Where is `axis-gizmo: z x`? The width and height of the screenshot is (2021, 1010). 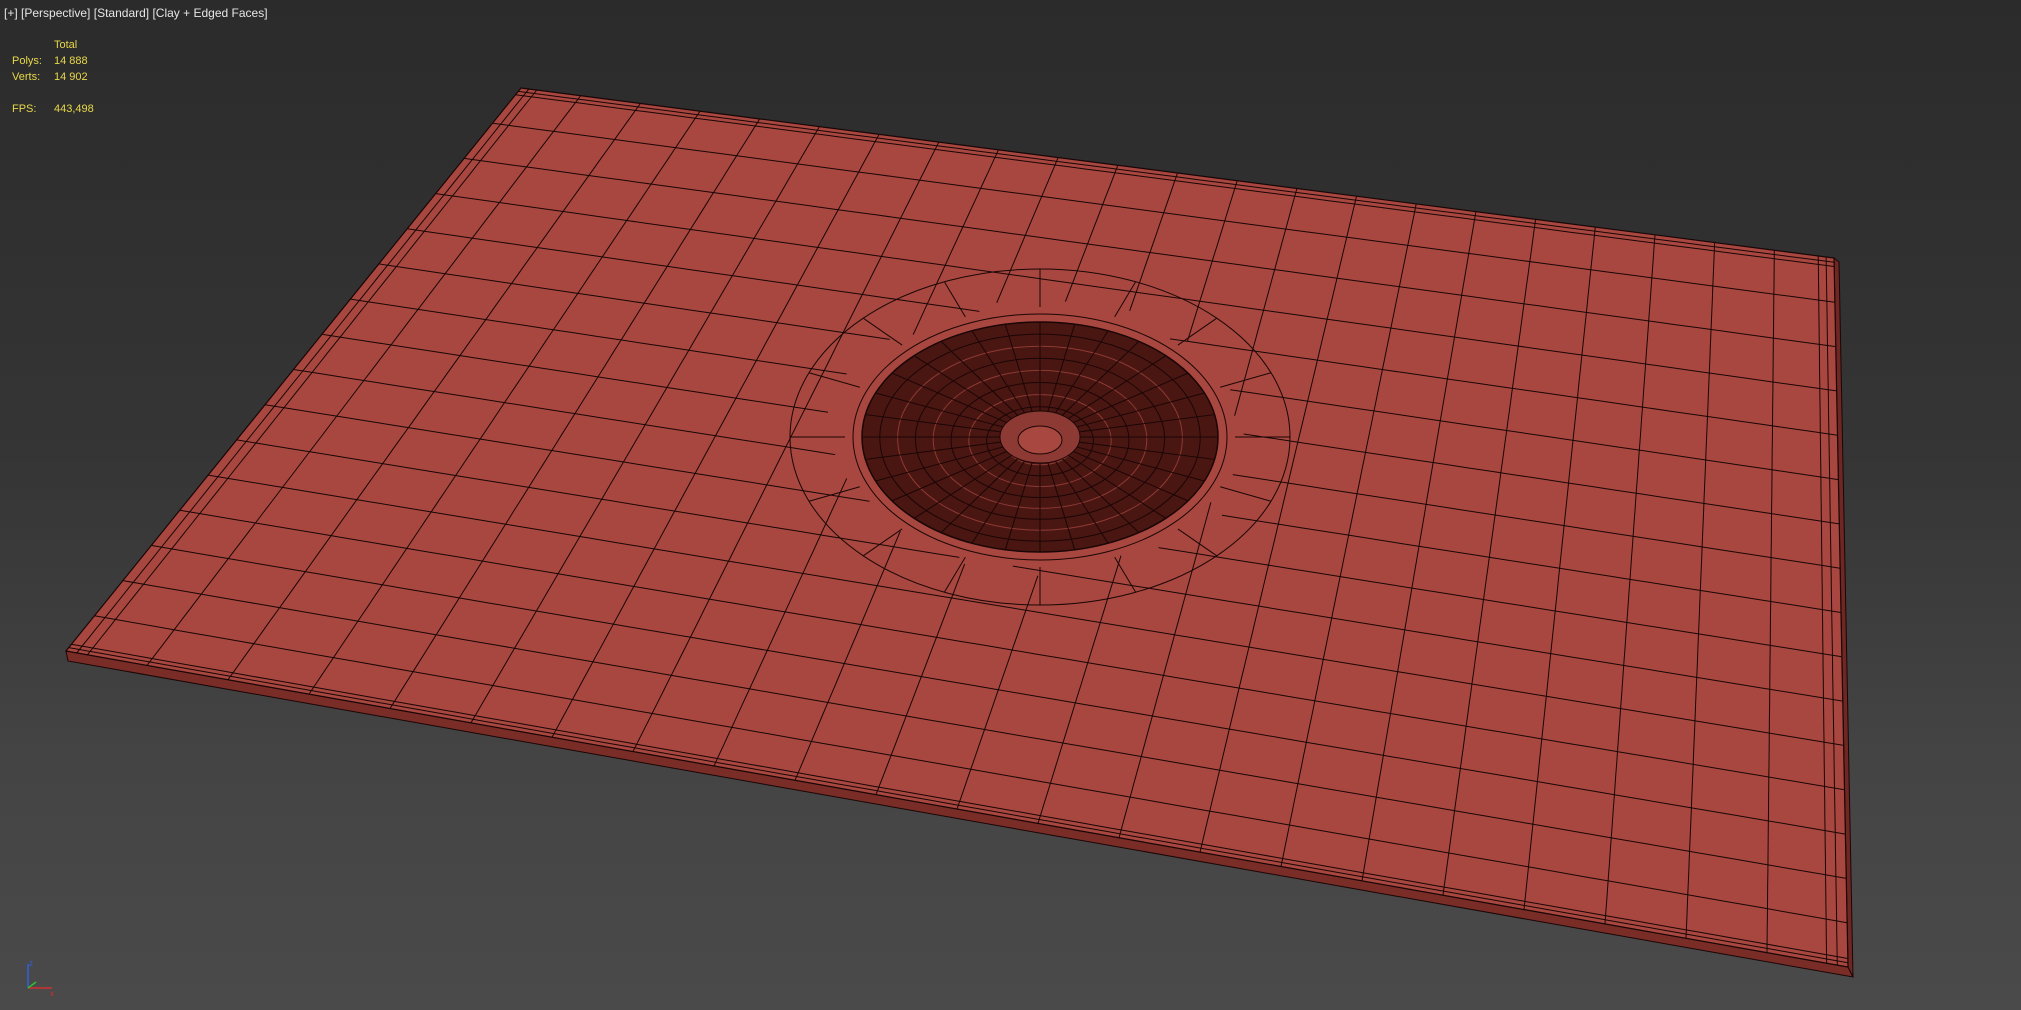
axis-gizmo: z x is located at coordinates (40, 978).